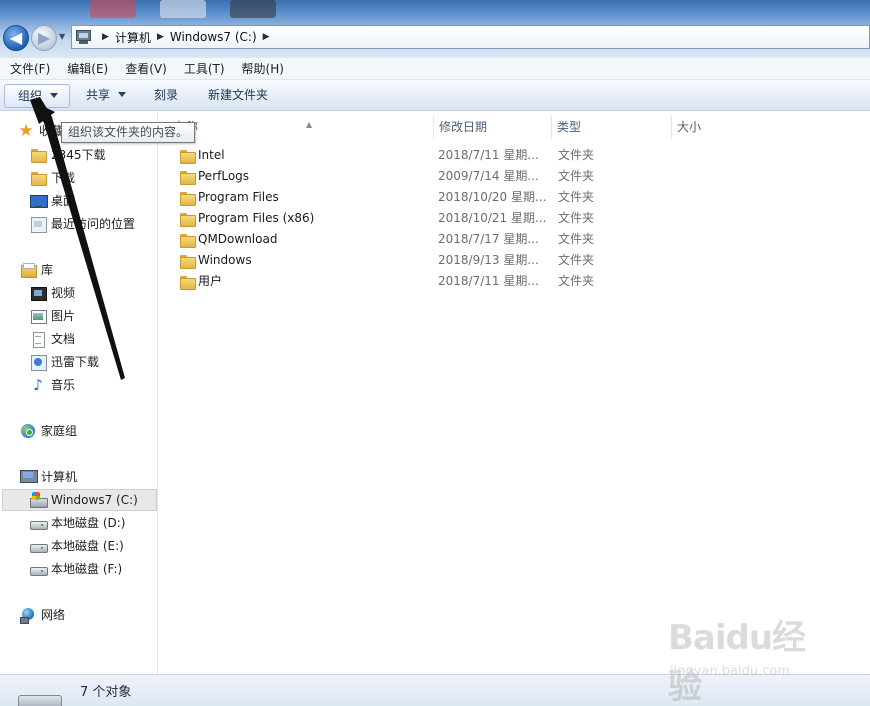 Image resolution: width=870 pixels, height=706 pixels. I want to click on nav-item-disk-d: 本地磁盘 (D:), so click(77, 523).